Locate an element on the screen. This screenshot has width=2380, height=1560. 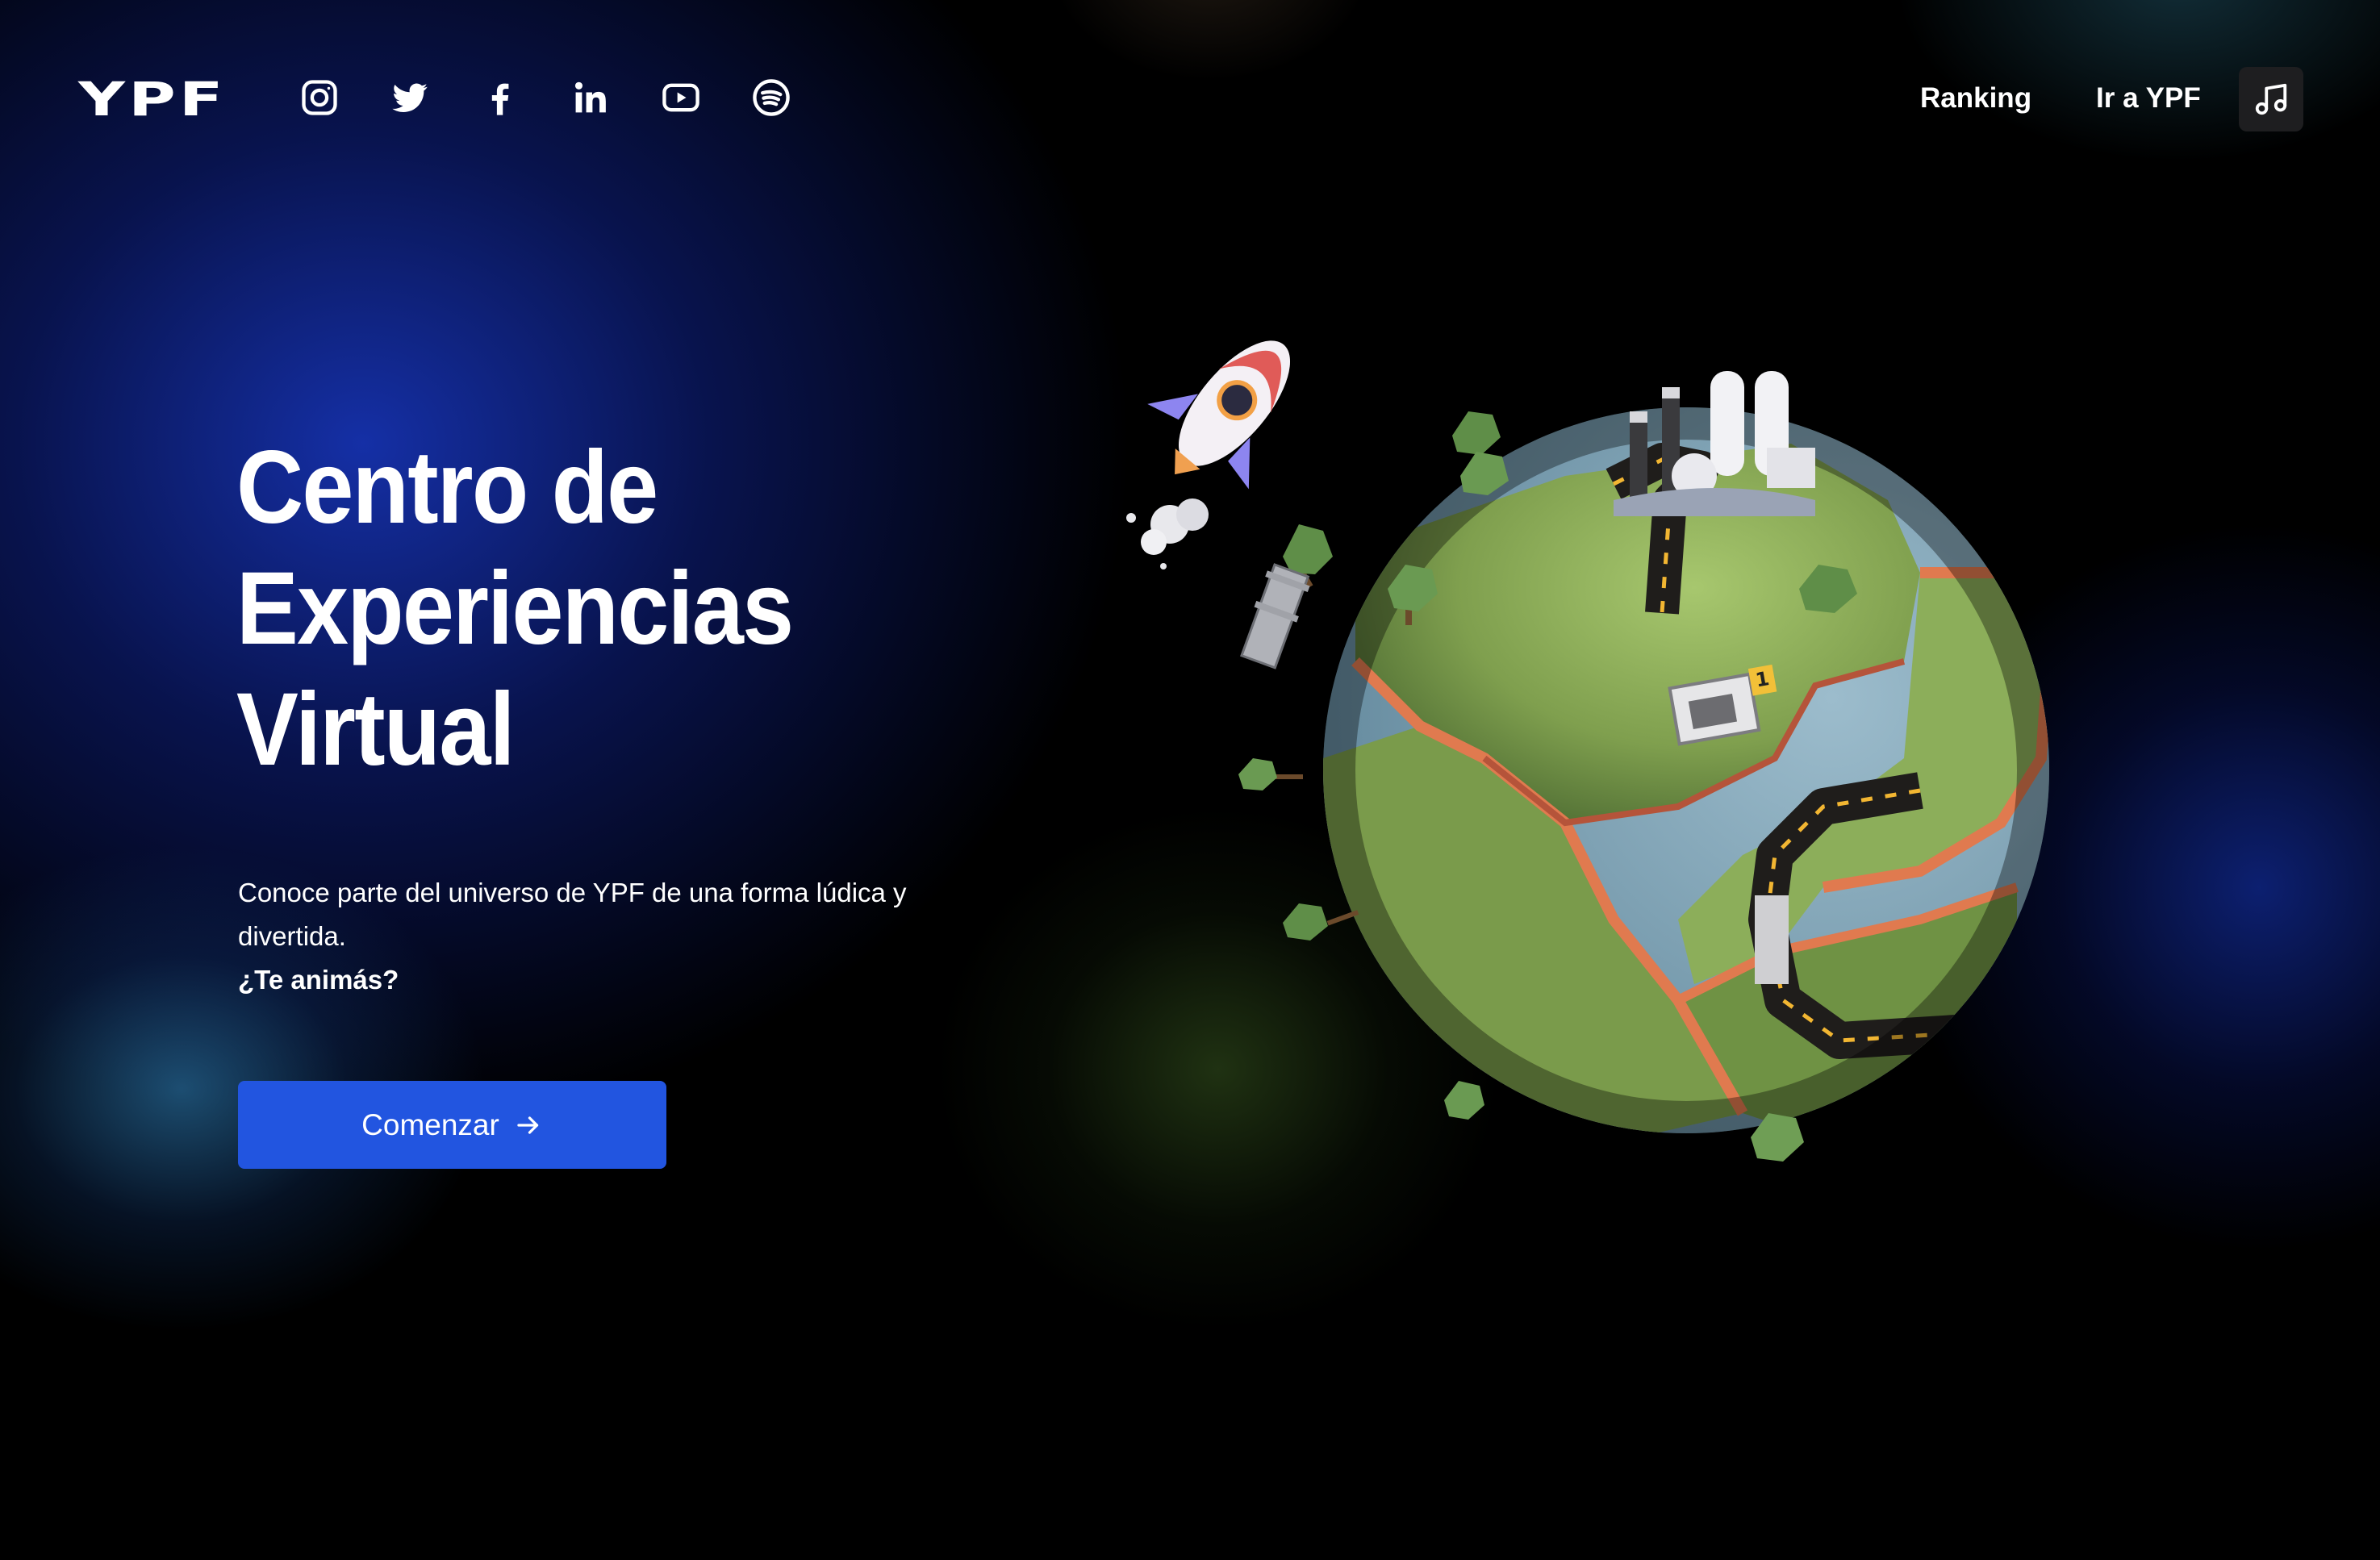
title-line-1: Centro de is located at coordinates (447, 487).